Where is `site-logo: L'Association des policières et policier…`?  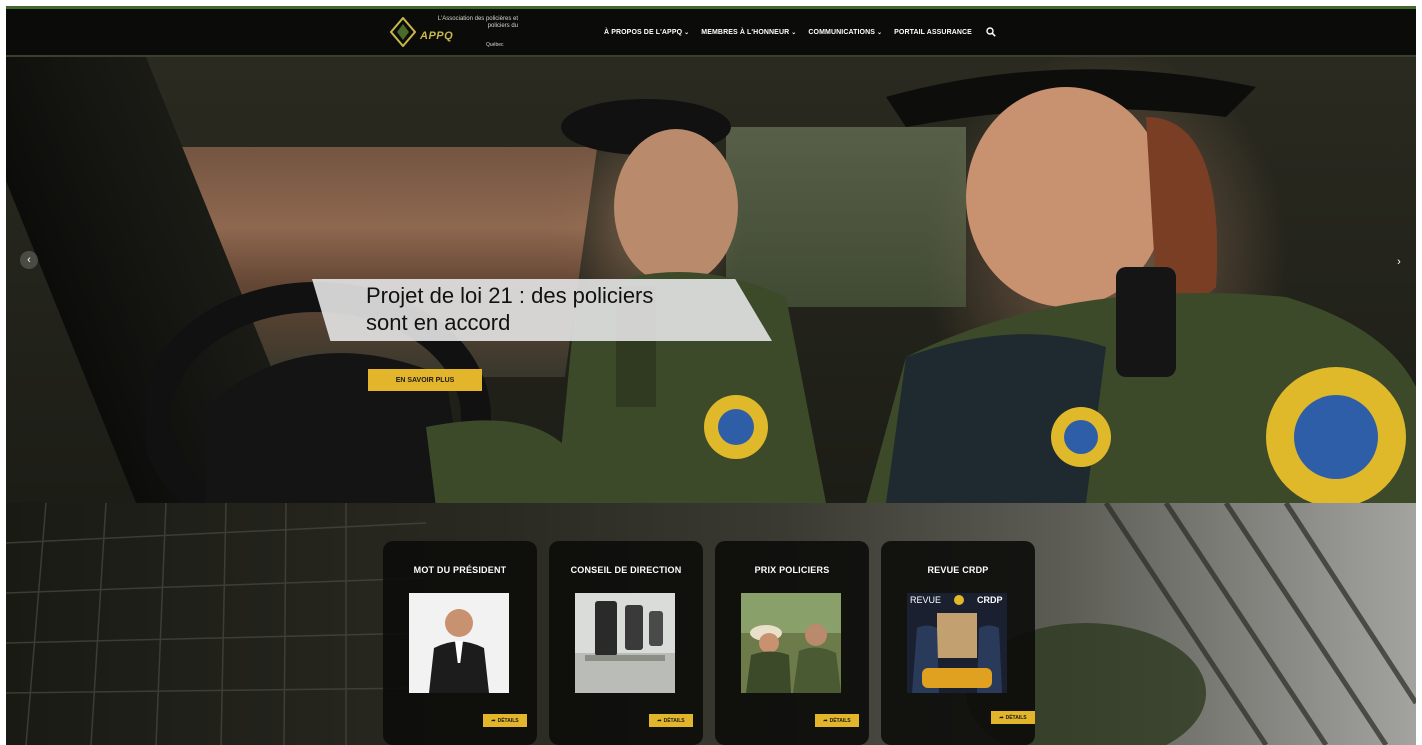
site-logo: L'Association des policières et policier… is located at coordinates (456, 32).